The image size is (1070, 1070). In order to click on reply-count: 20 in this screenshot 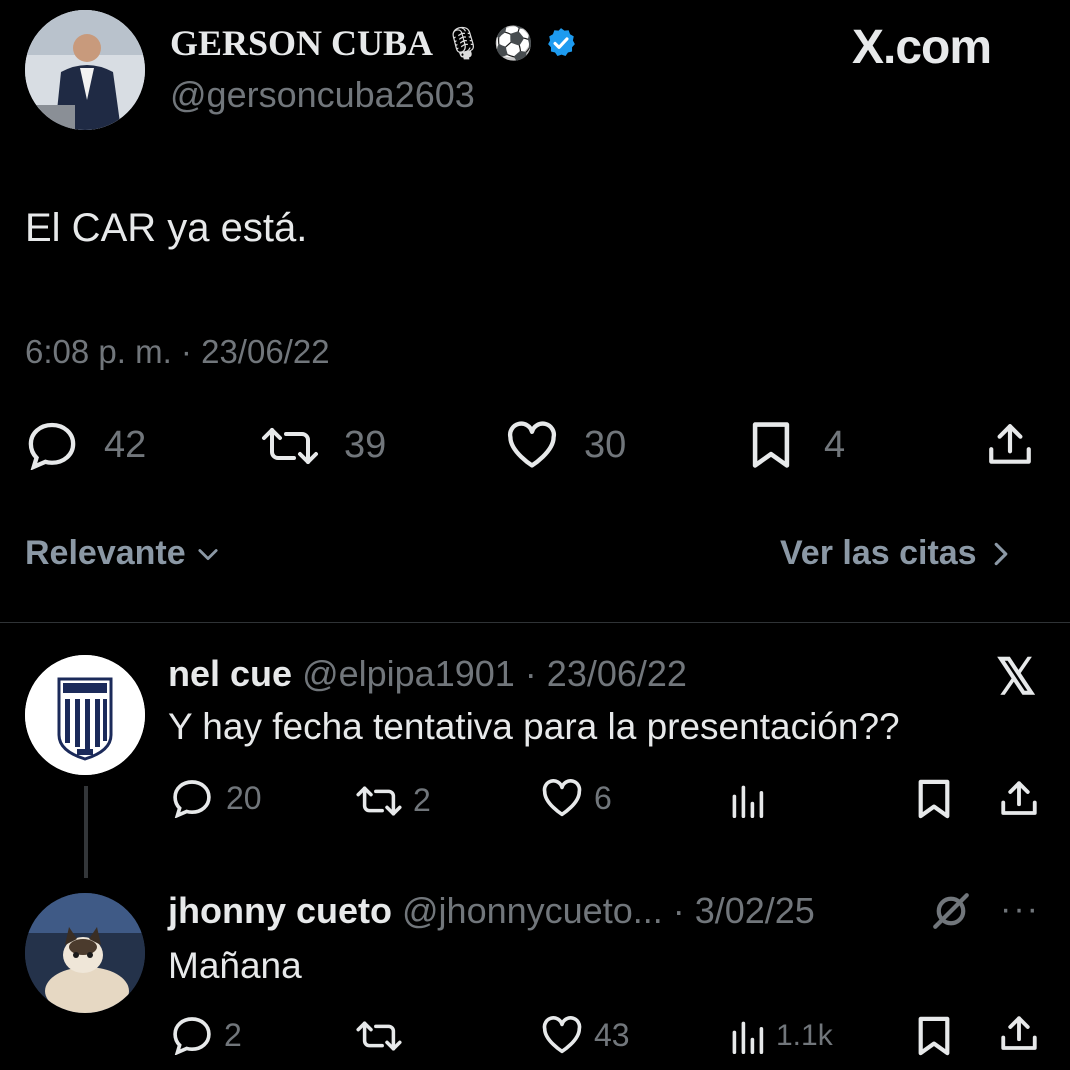, I will do `click(244, 797)`.